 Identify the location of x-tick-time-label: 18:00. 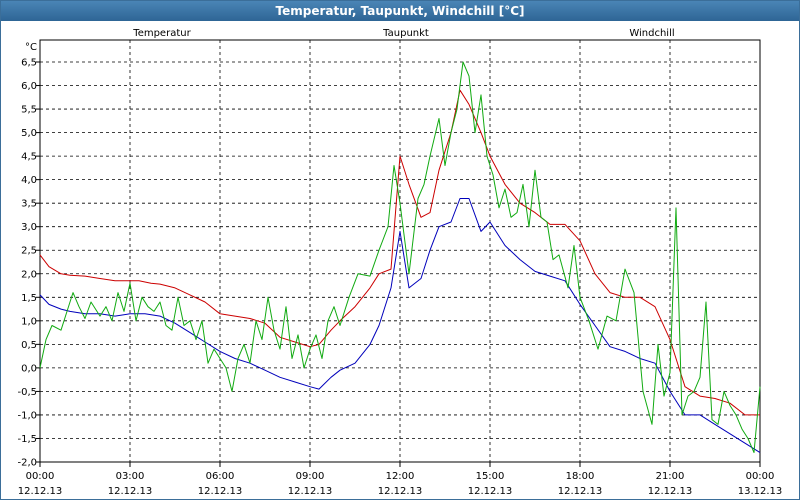
(580, 476).